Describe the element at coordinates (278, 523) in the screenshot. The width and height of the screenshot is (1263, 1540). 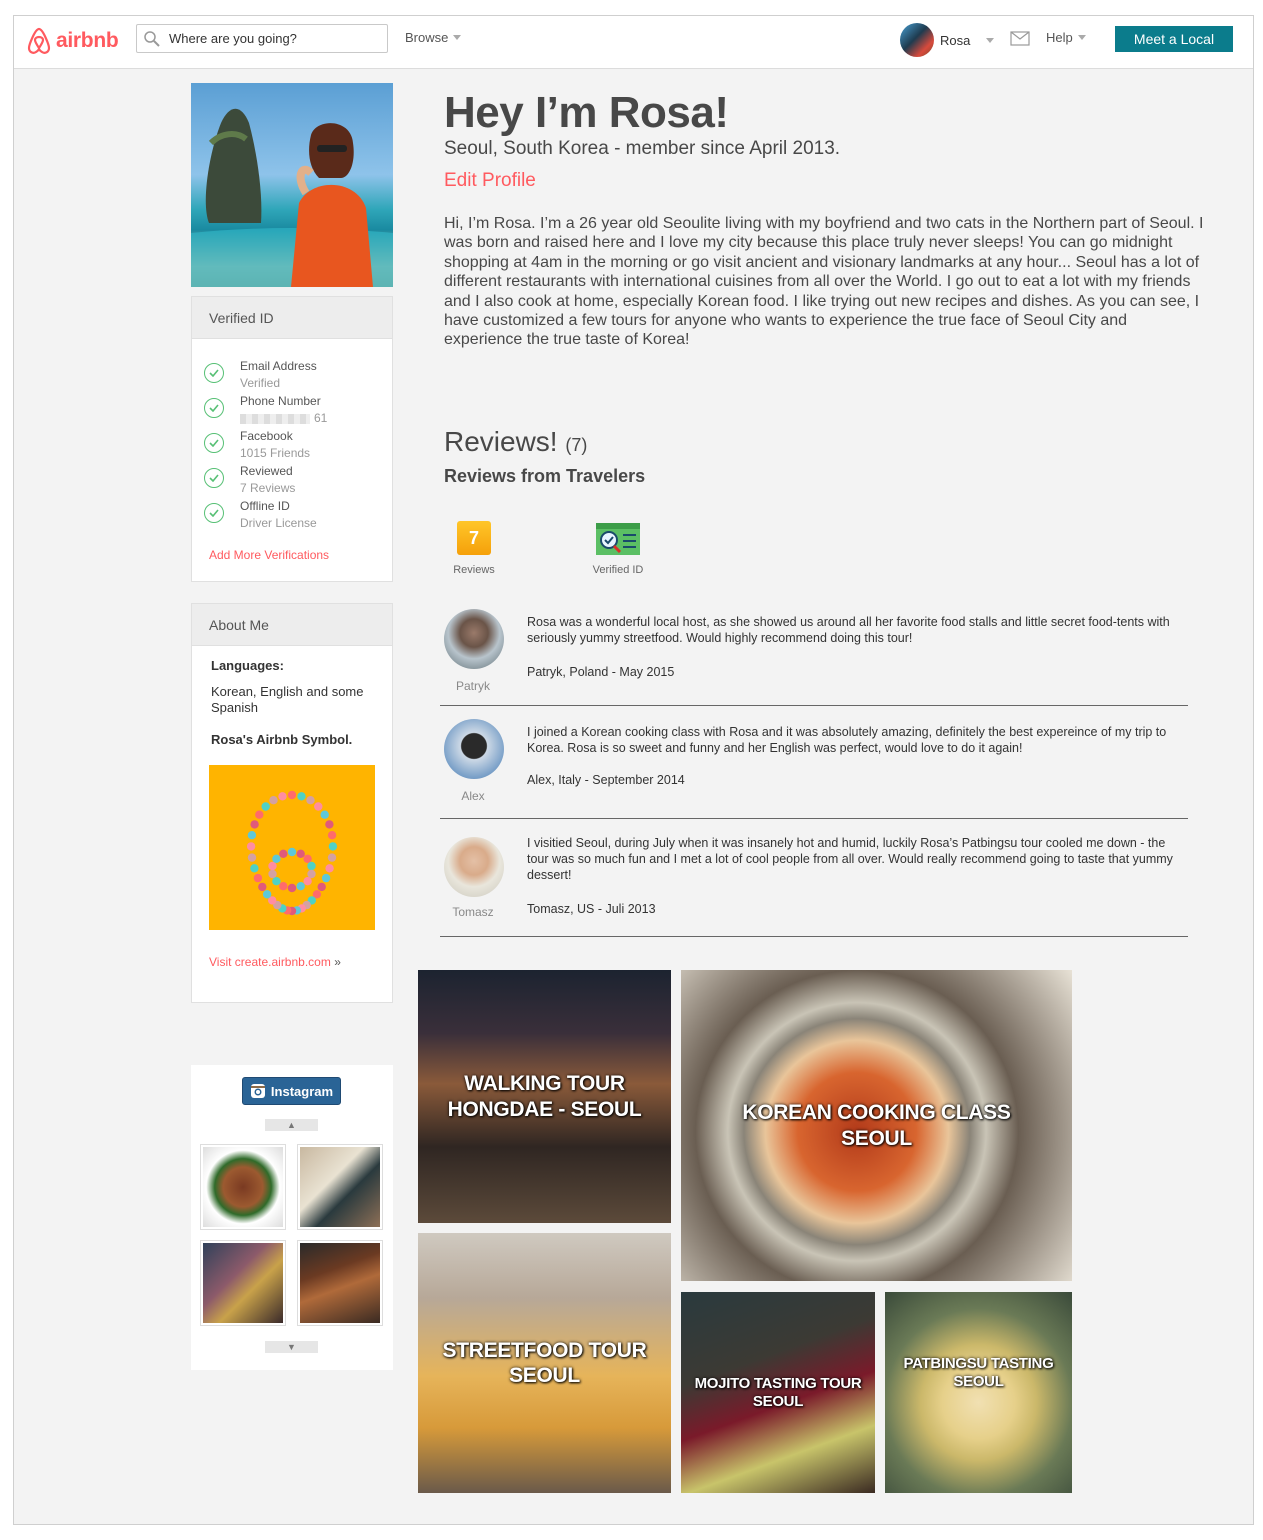
I see `verification-detail: Driver License` at that location.